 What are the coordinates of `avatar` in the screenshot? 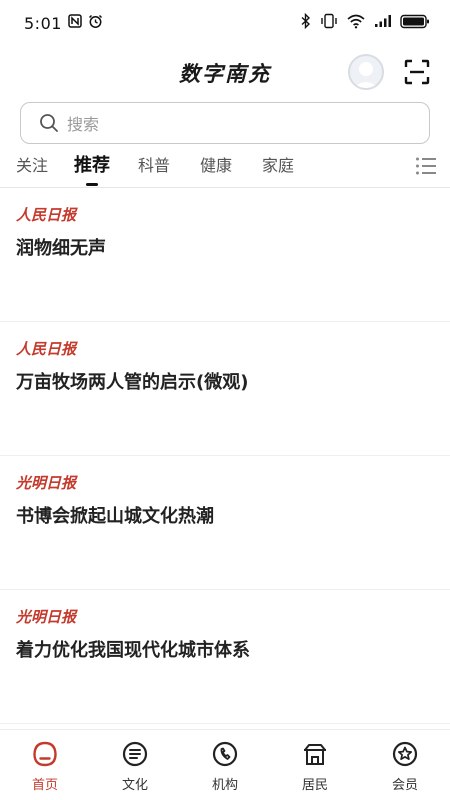 It's located at (366, 72).